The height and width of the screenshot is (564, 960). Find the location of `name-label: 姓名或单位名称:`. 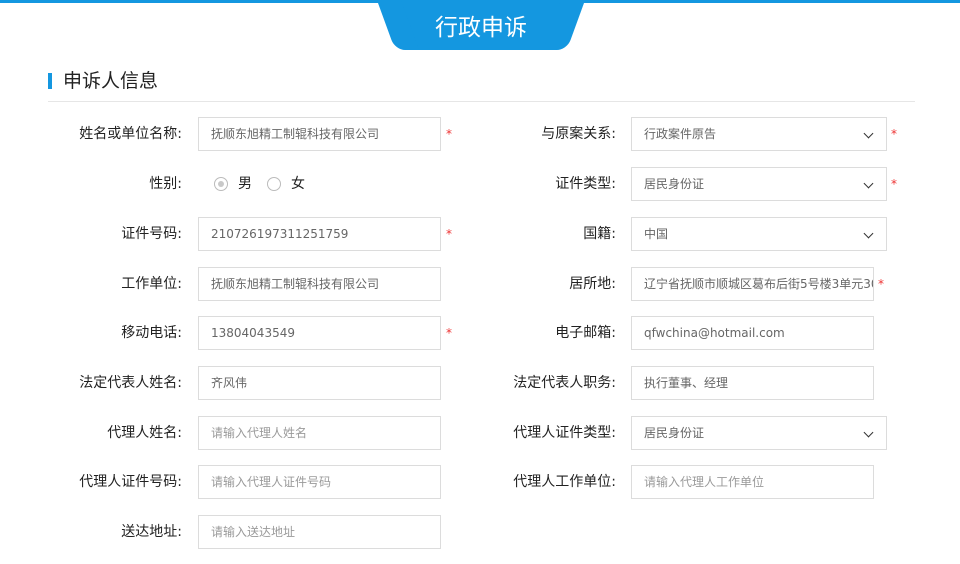

name-label: 姓名或单位名称: is located at coordinates (130, 134).